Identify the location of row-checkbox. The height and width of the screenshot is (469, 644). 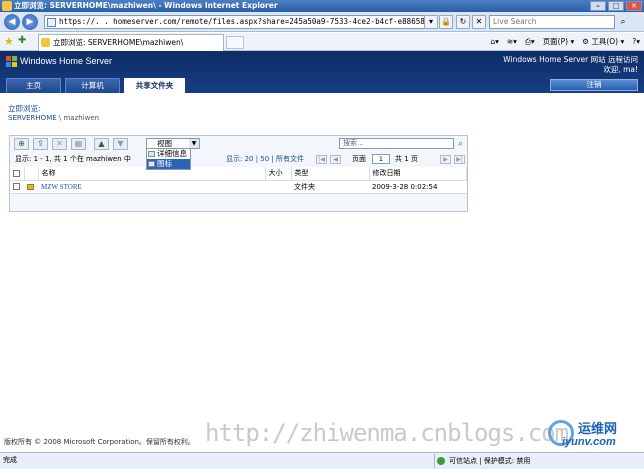
(16, 186).